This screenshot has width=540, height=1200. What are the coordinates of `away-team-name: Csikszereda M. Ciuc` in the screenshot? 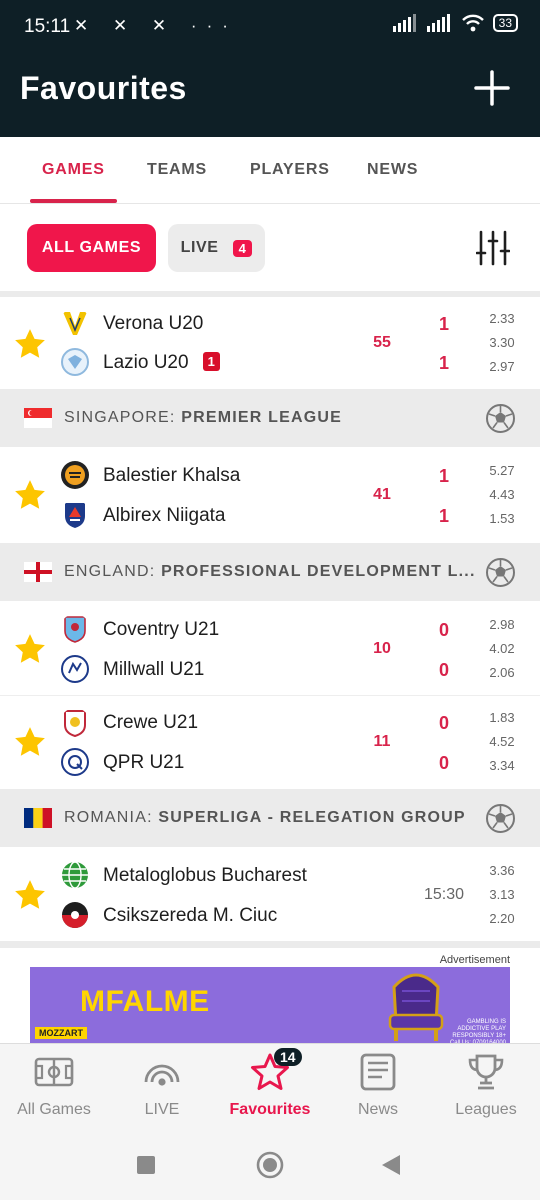 It's located at (190, 915).